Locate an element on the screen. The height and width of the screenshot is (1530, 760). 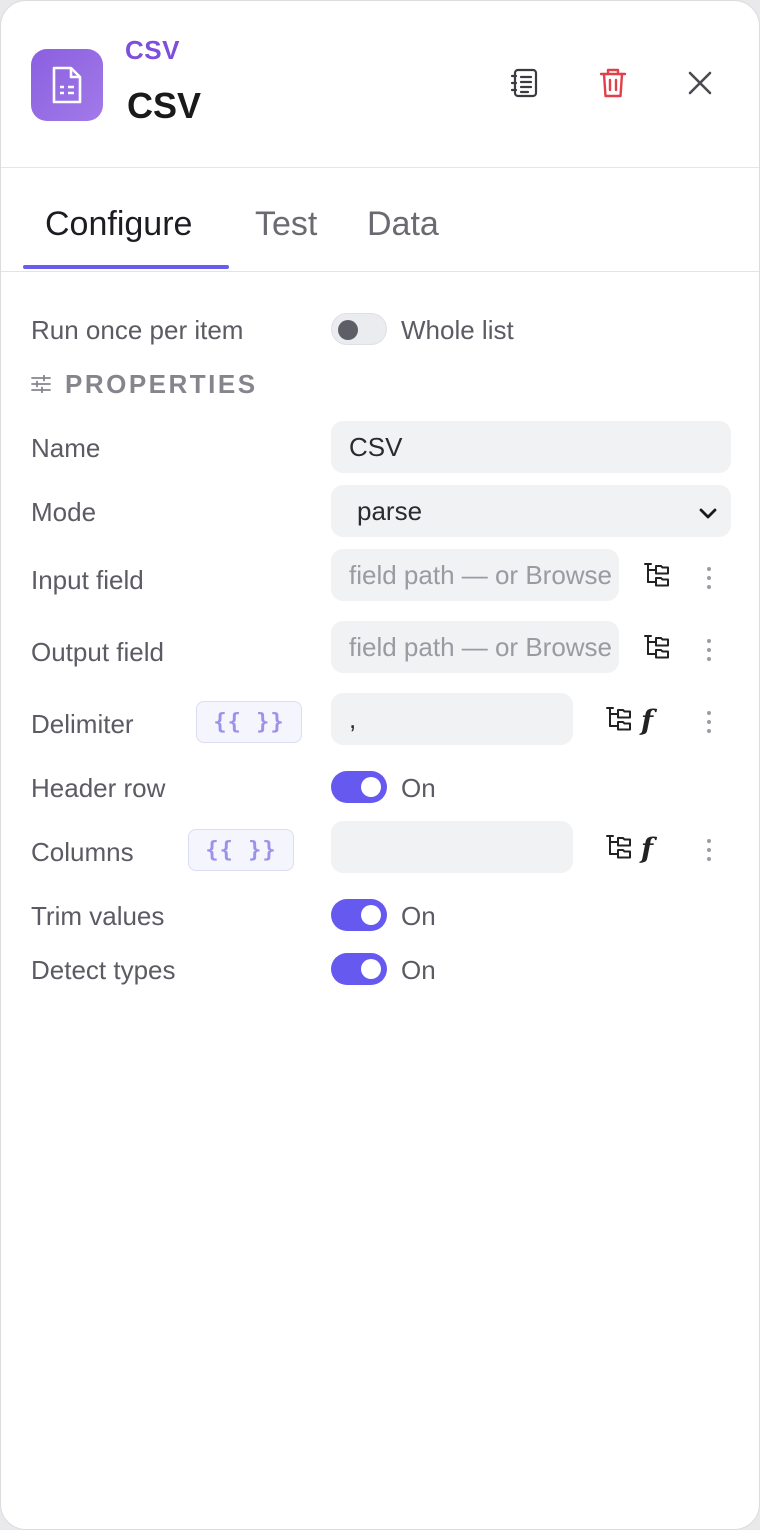
active-tab-indicator is located at coordinates (126, 267).